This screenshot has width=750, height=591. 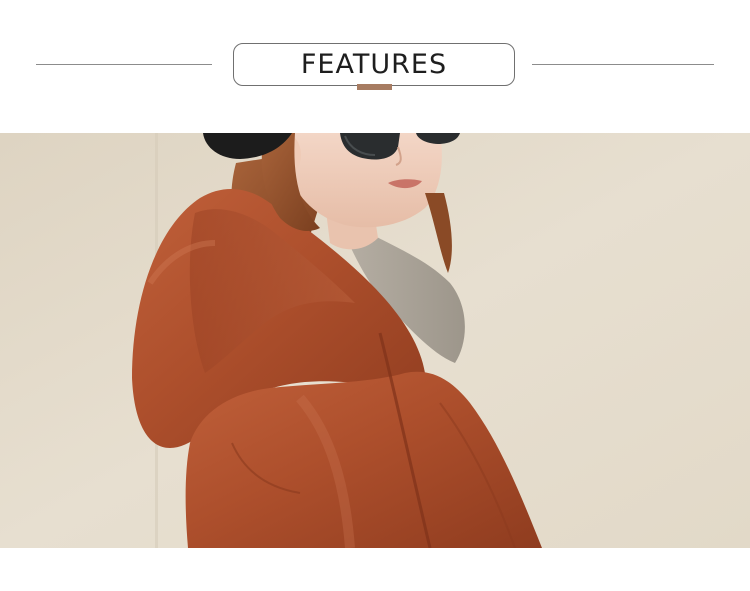 What do you see at coordinates (124, 64) in the screenshot?
I see `header-rule-left` at bounding box center [124, 64].